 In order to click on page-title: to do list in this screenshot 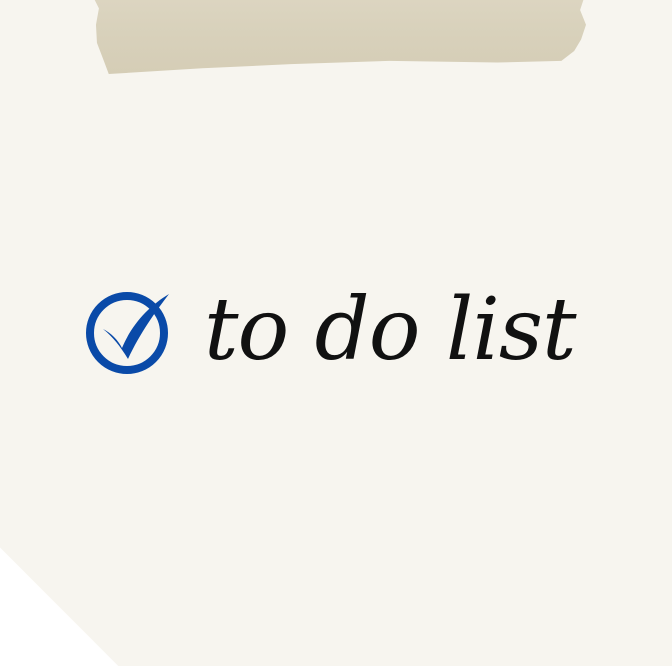, I will do `click(390, 330)`.